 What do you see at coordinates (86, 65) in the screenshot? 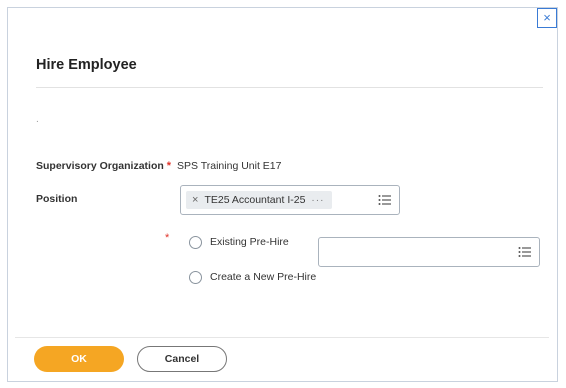
I see `dialog-title: Hire Employee` at bounding box center [86, 65].